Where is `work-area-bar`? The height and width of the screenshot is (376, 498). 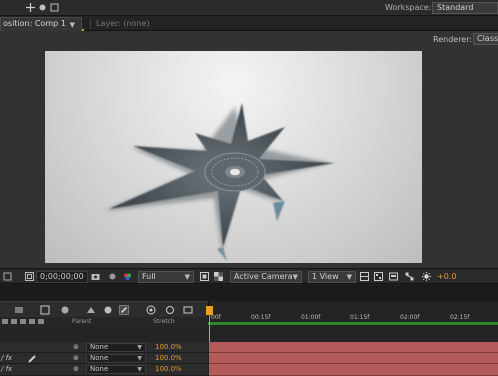 work-area-bar is located at coordinates (353, 323).